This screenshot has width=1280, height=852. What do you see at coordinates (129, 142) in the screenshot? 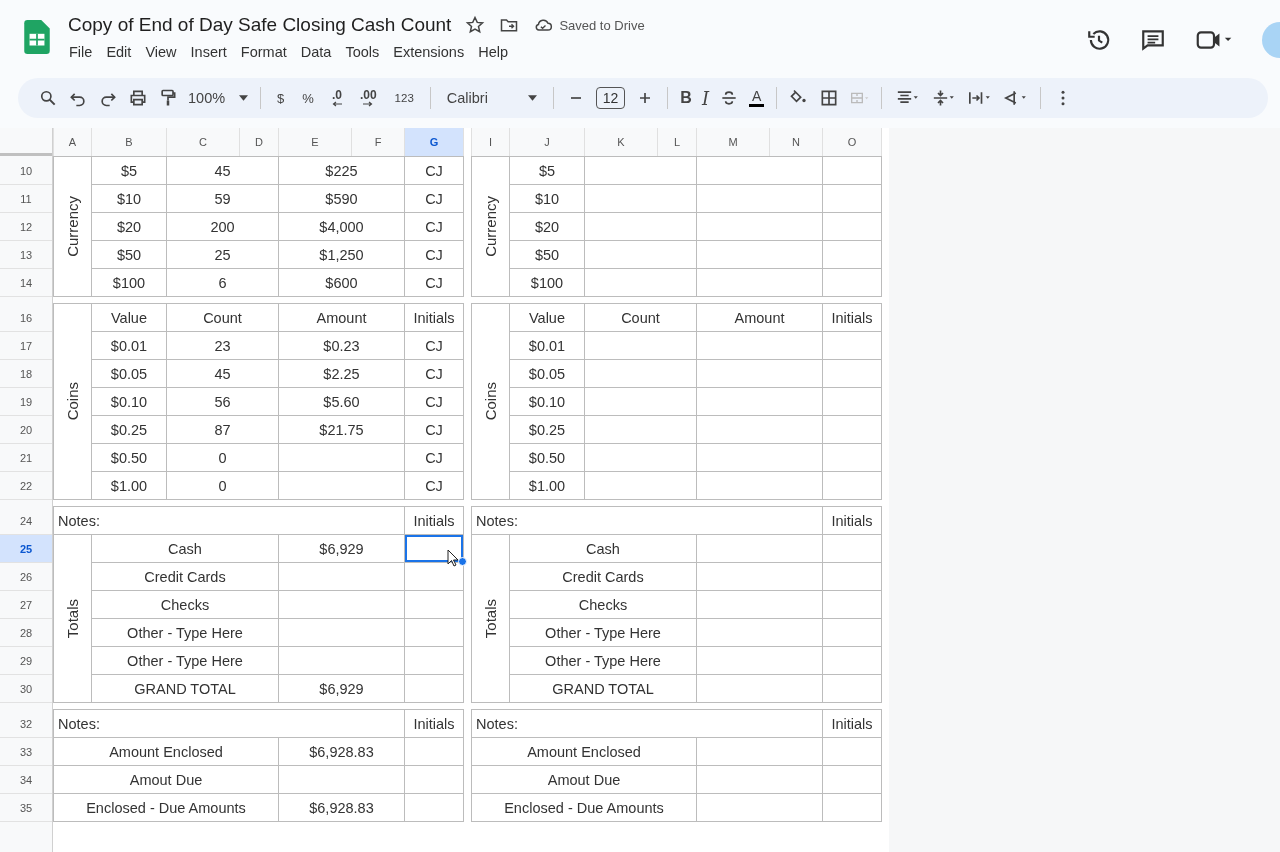
I see `column-header: B` at bounding box center [129, 142].